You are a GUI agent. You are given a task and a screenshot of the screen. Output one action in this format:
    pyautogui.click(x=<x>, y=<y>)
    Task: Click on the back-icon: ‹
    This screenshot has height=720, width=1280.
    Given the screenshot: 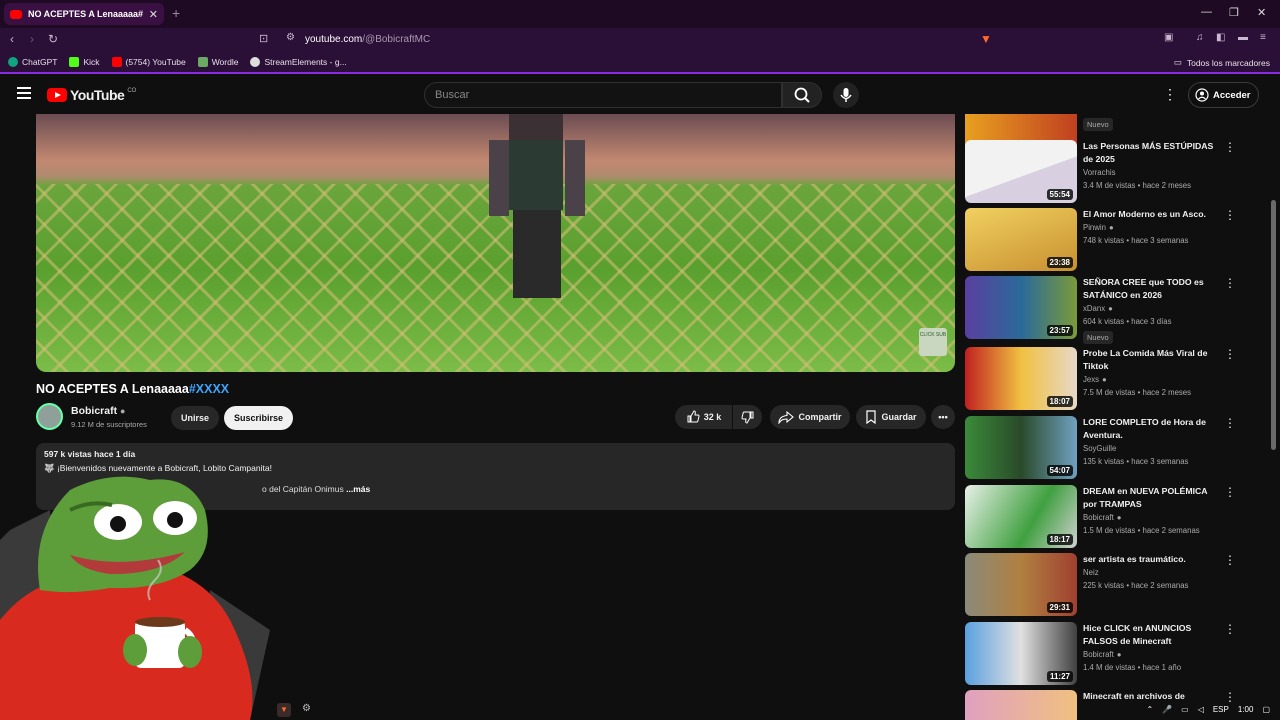 What is the action you would take?
    pyautogui.click(x=12, y=39)
    